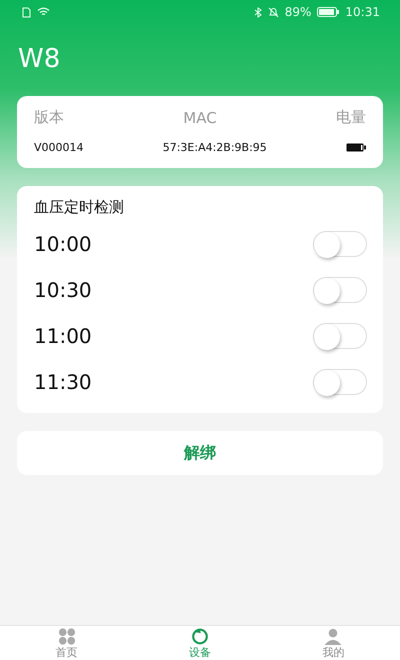 The width and height of the screenshot is (400, 660). What do you see at coordinates (63, 336) in the screenshot?
I see `time-label: 11:00` at bounding box center [63, 336].